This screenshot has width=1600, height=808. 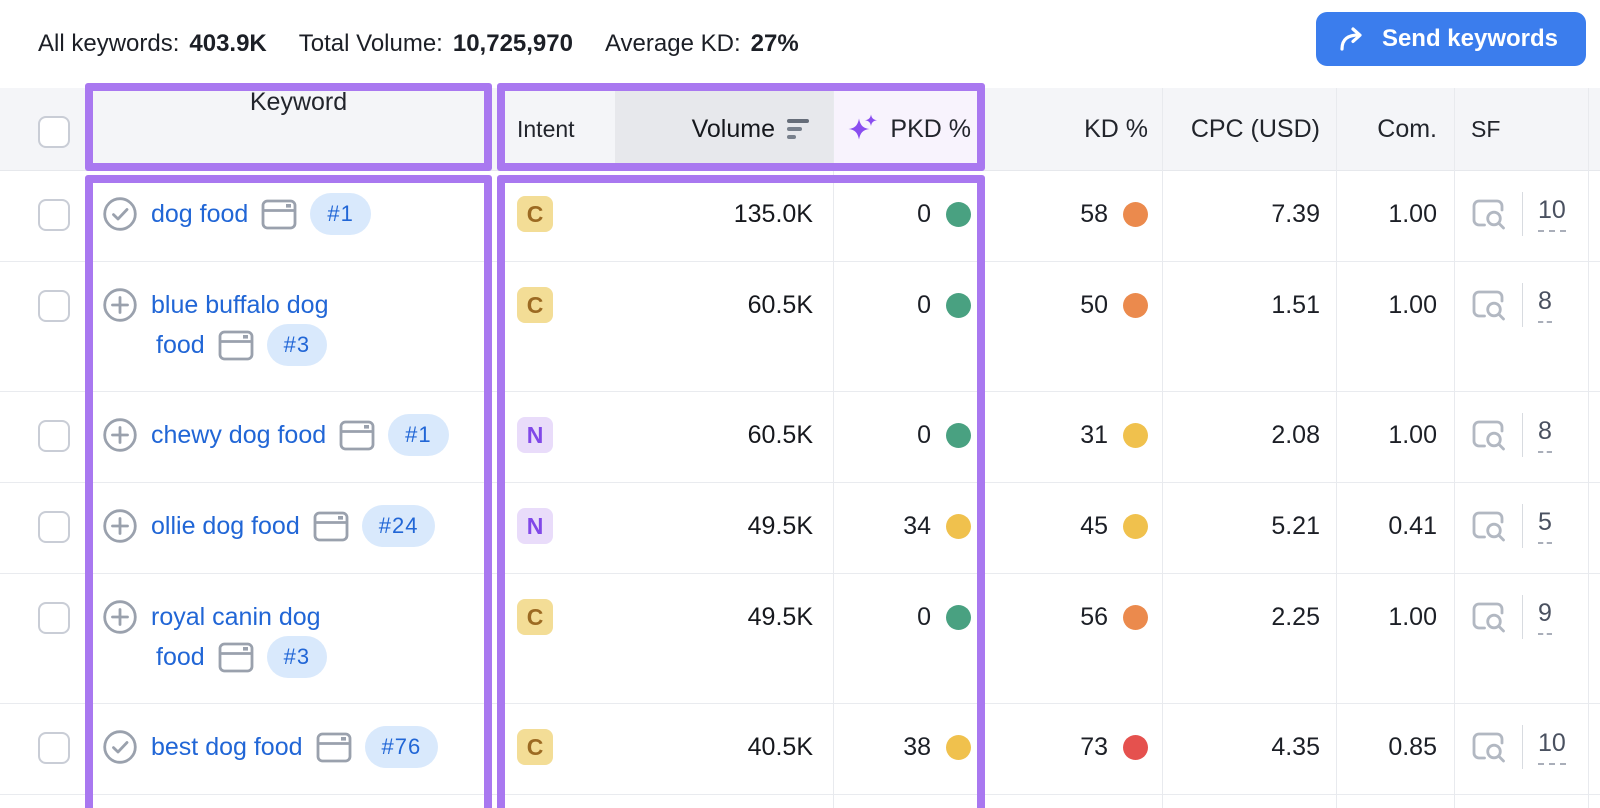 I want to click on stat-total-volume: Total Volume: 10,725,970, so click(x=436, y=44).